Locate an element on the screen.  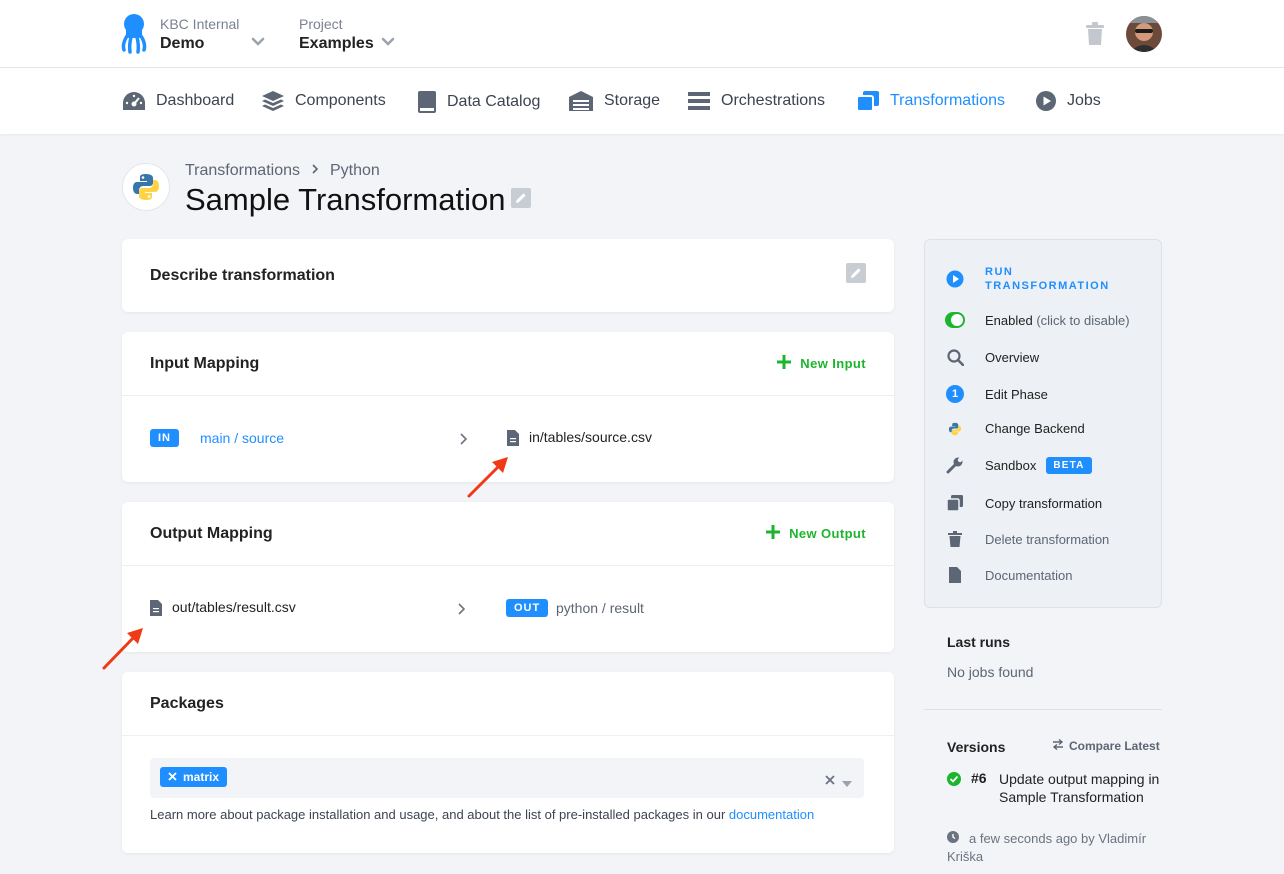
overview-label: Overview is located at coordinates (1012, 357).